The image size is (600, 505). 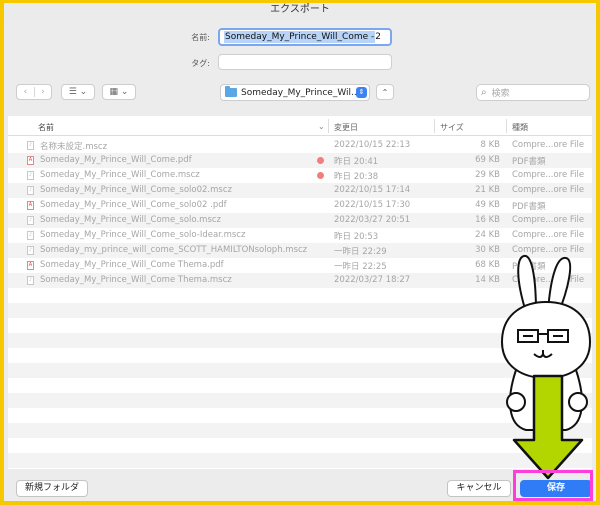 What do you see at coordinates (372, 190) in the screenshot?
I see `file-date: 2022/10/15 17:14` at bounding box center [372, 190].